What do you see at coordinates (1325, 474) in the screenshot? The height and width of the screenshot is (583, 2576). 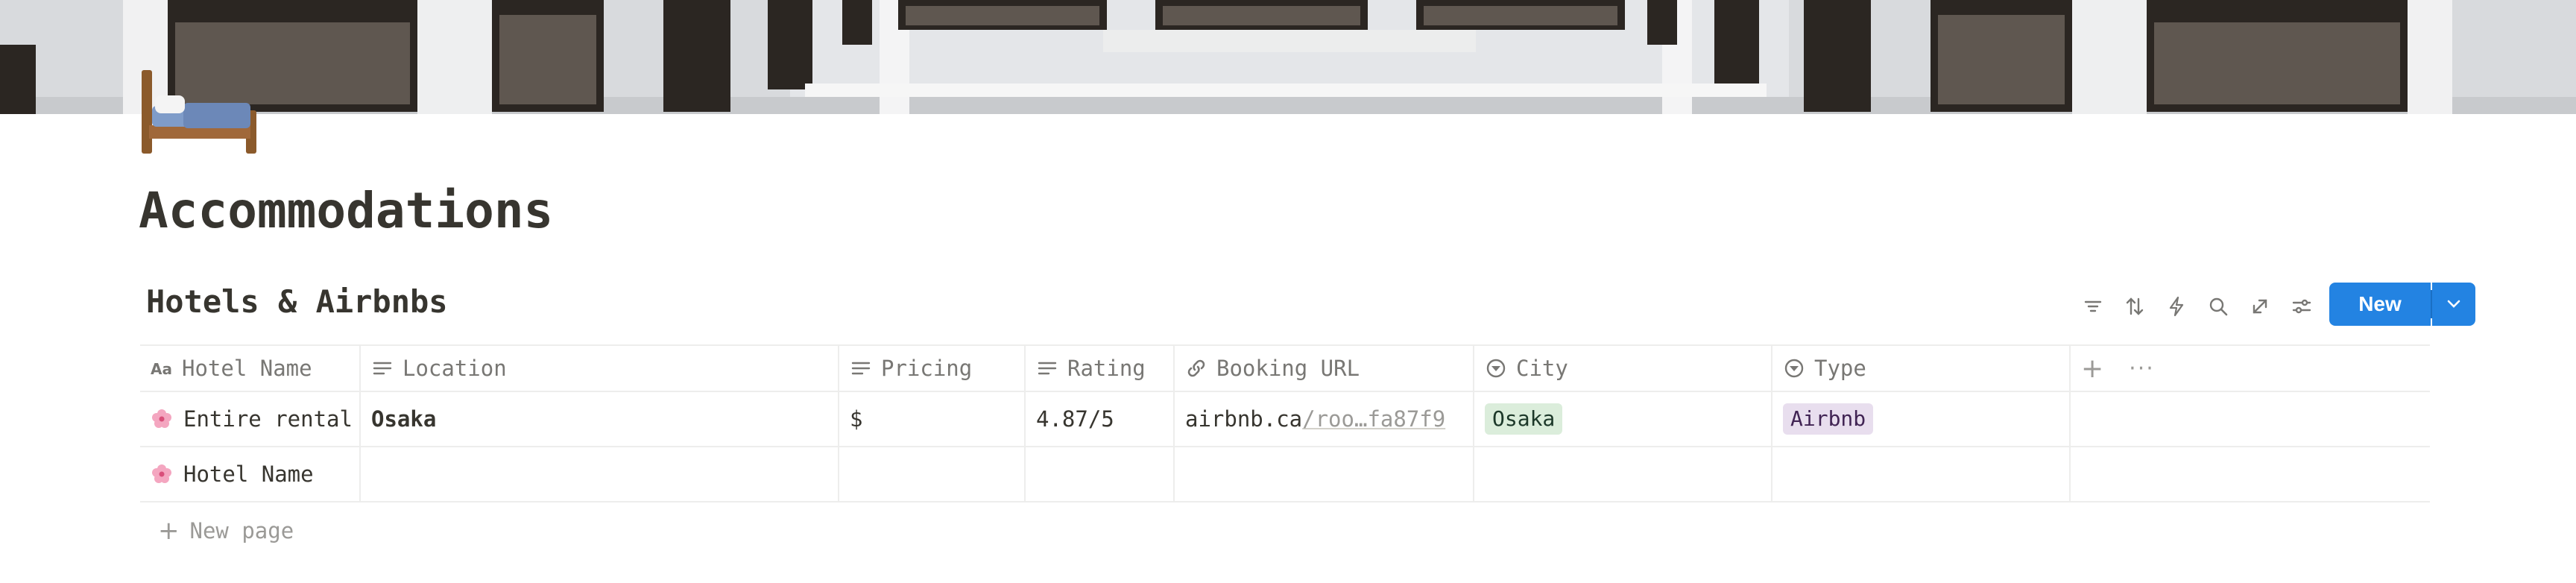 I see `cell-booking-url` at bounding box center [1325, 474].